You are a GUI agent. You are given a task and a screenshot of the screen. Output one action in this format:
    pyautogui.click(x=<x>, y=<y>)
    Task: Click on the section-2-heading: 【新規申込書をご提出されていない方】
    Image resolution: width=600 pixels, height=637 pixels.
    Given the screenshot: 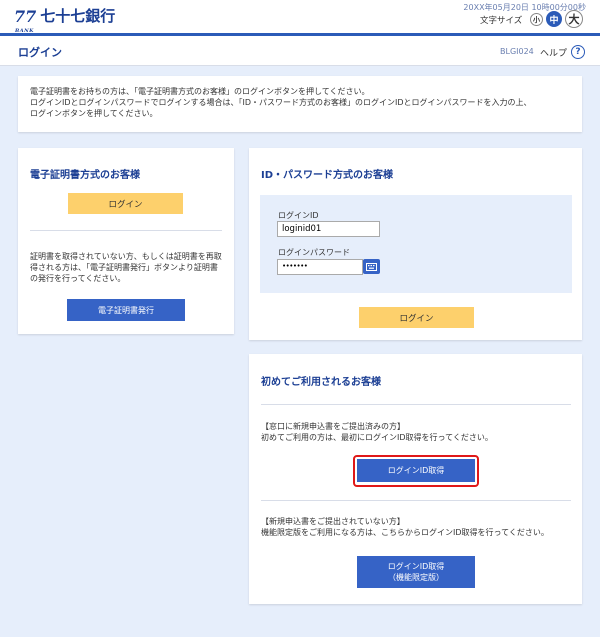 What is the action you would take?
    pyautogui.click(x=333, y=521)
    